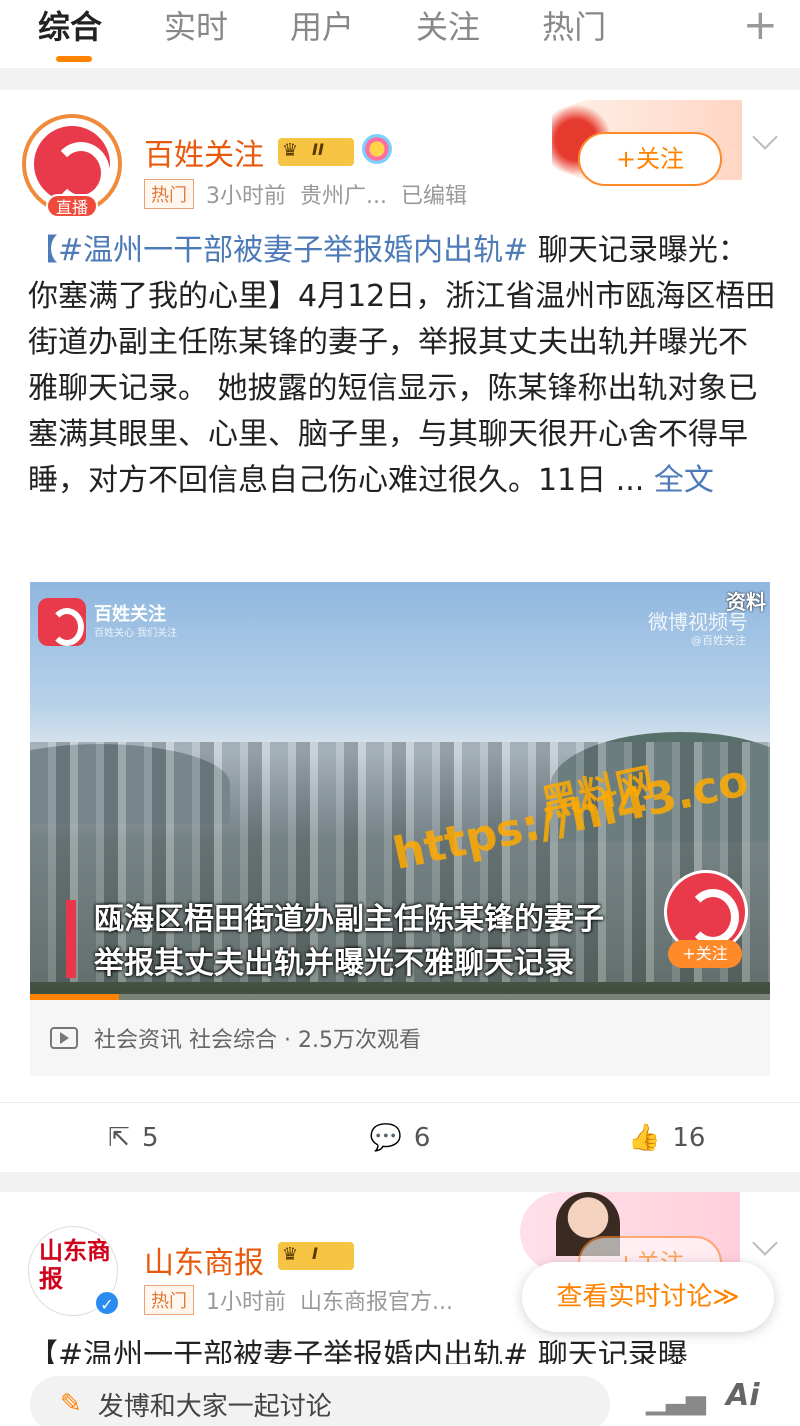 This screenshot has height=1426, width=800. I want to click on bottom-bar: ✎ 发博和大家一起讨论 ▁▃▅ Ai, so click(400, 1395).